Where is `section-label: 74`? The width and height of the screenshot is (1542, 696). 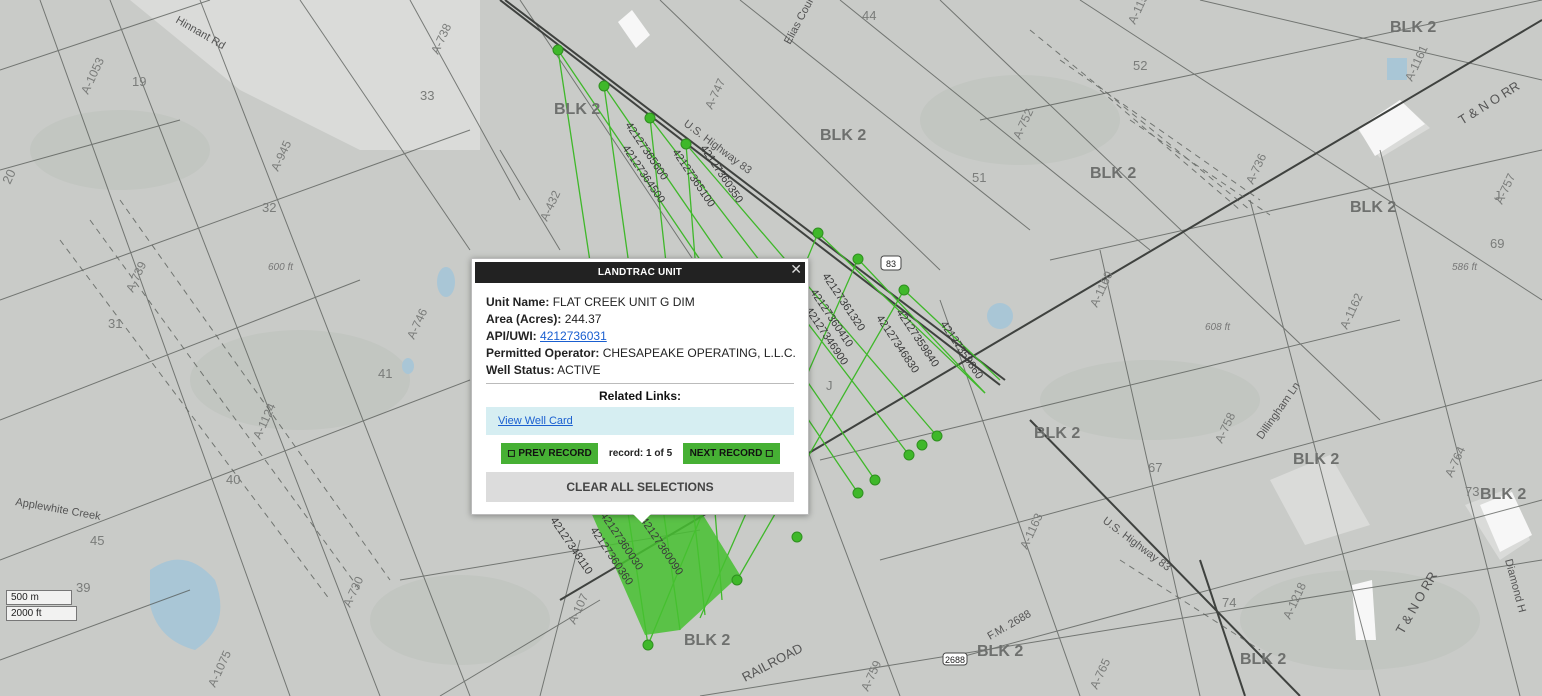
section-label: 74 is located at coordinates (1229, 602).